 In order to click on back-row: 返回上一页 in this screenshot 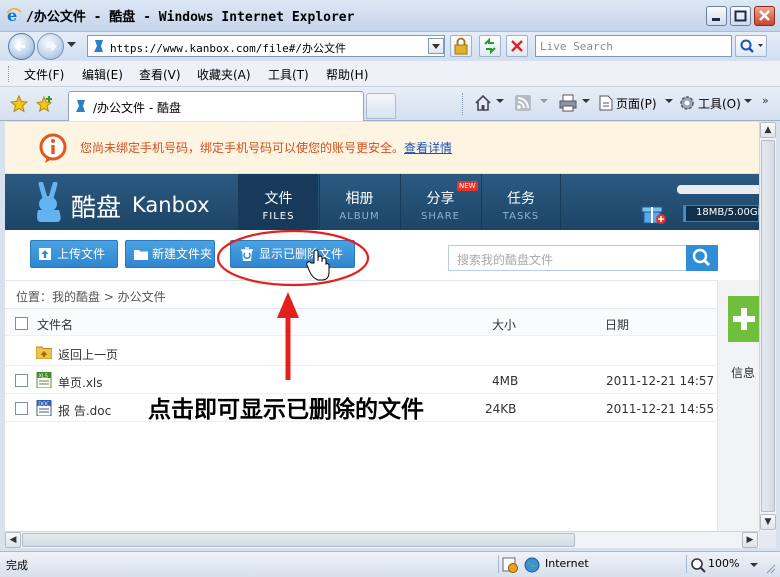, I will do `click(361, 352)`.